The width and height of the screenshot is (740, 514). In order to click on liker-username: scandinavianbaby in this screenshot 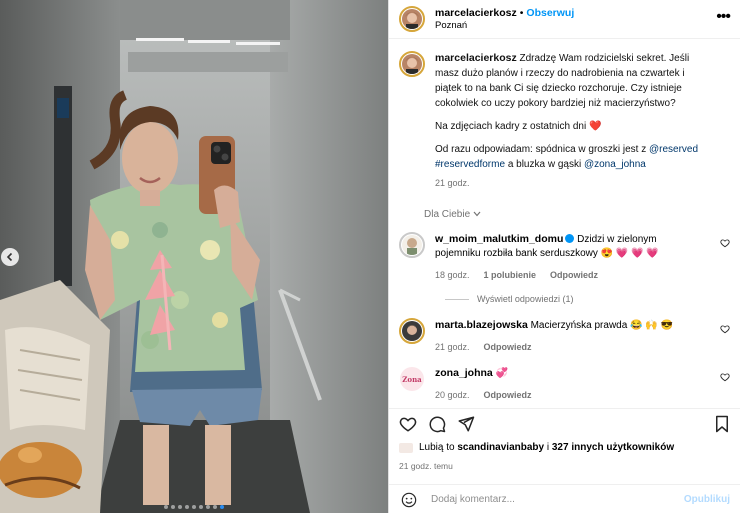, I will do `click(500, 447)`.